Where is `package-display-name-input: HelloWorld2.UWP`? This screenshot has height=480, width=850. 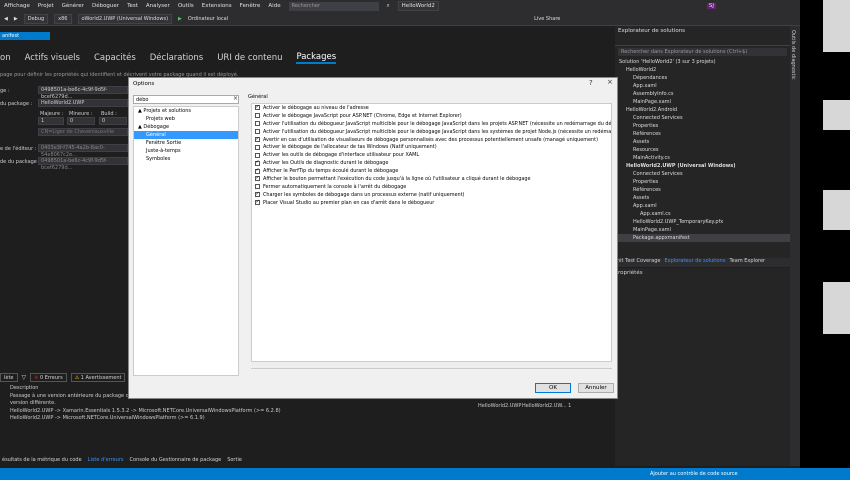
package-display-name-input: HelloWorld2.UWP is located at coordinates (83, 103).